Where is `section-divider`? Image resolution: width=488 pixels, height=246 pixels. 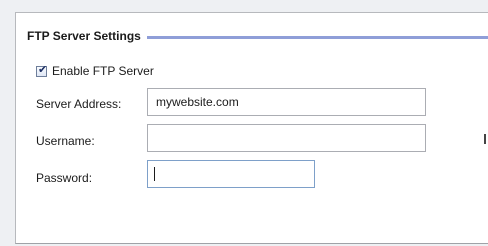 section-divider is located at coordinates (317, 37).